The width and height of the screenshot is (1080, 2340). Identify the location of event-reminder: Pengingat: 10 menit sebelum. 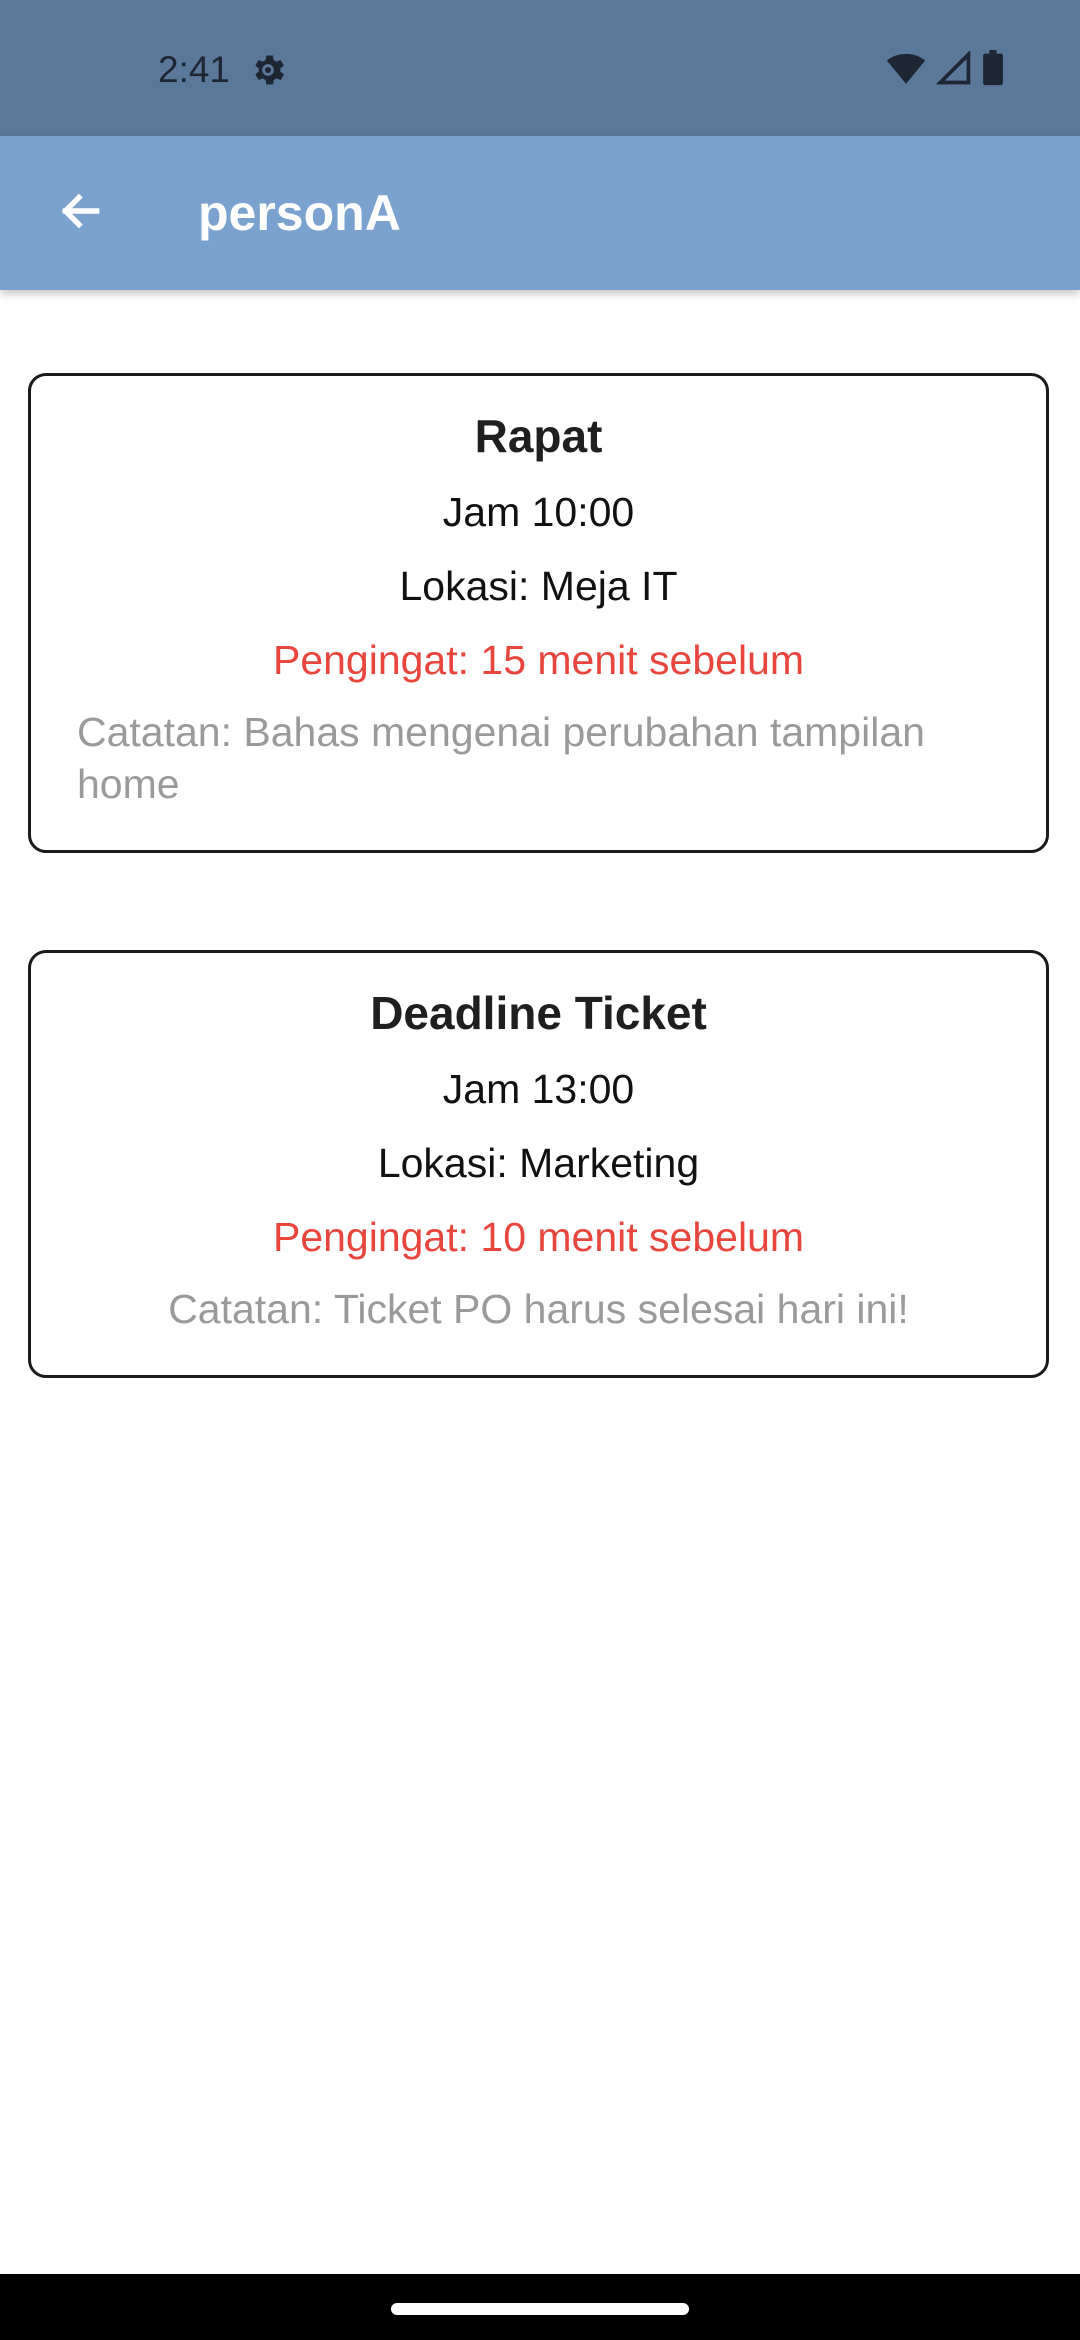
(538, 1237).